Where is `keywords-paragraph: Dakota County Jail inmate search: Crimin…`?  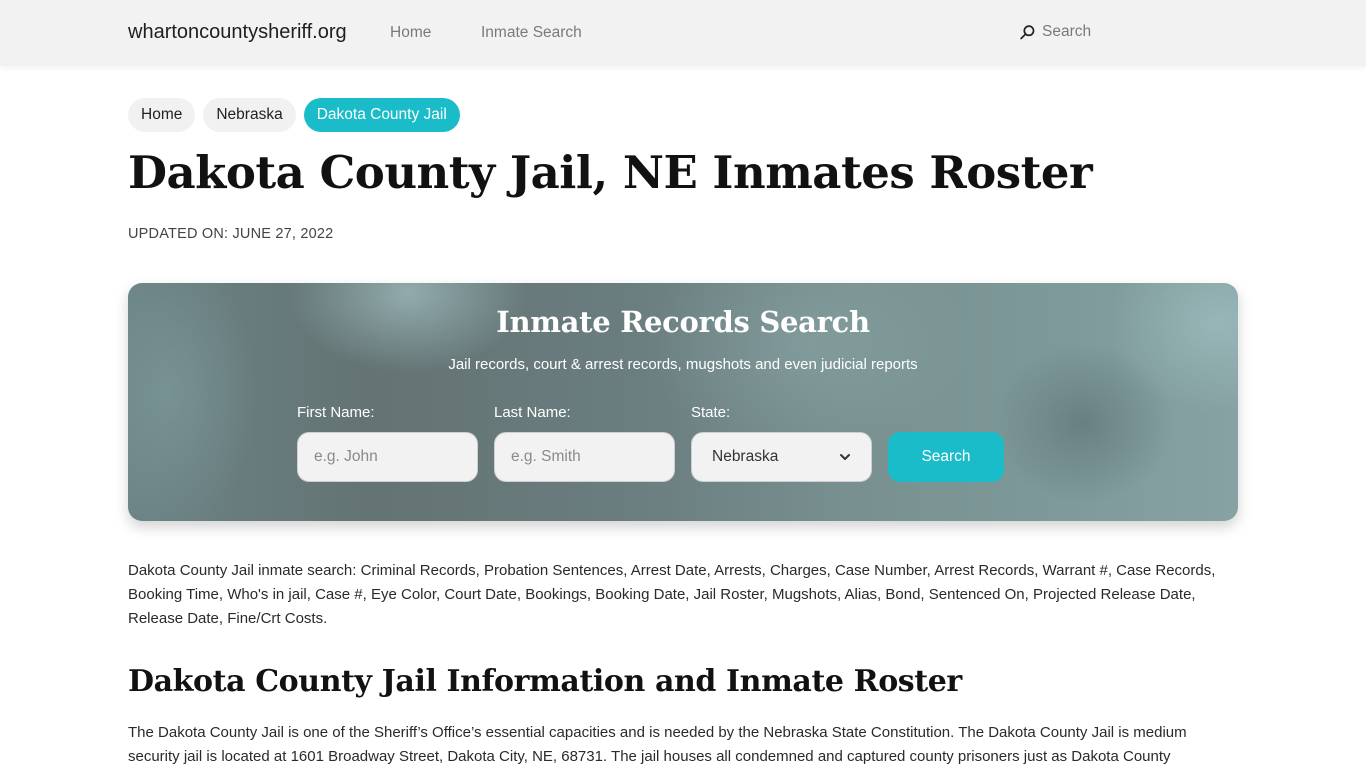
keywords-paragraph: Dakota County Jail inmate search: Crimin… is located at coordinates (672, 594).